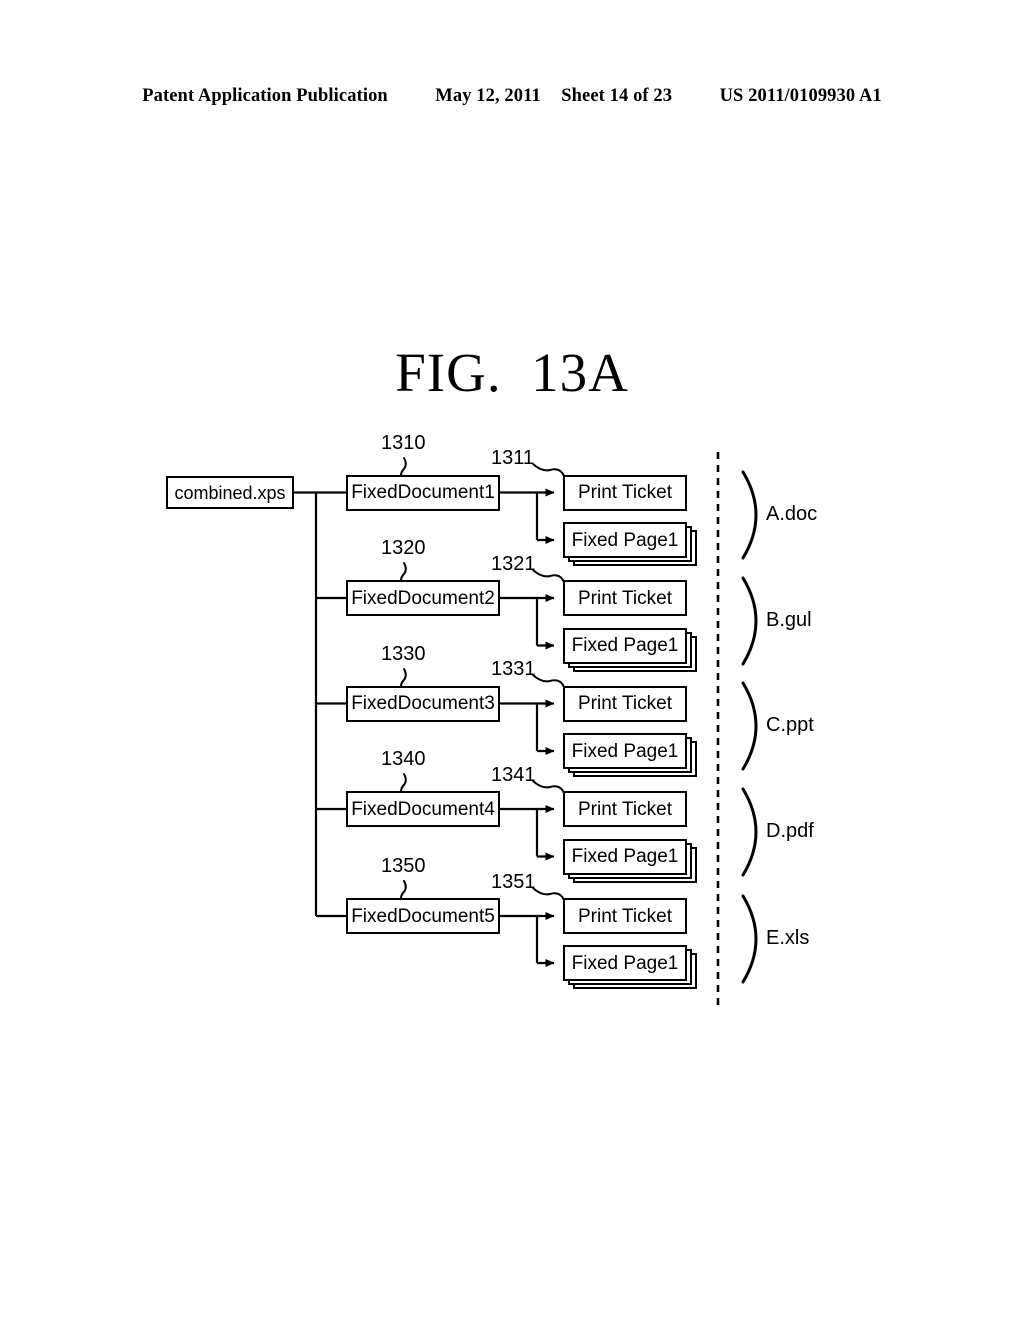 This screenshot has height=1320, width=1024. I want to click on fixed-page-node-1: Fixed Page1, so click(625, 540).